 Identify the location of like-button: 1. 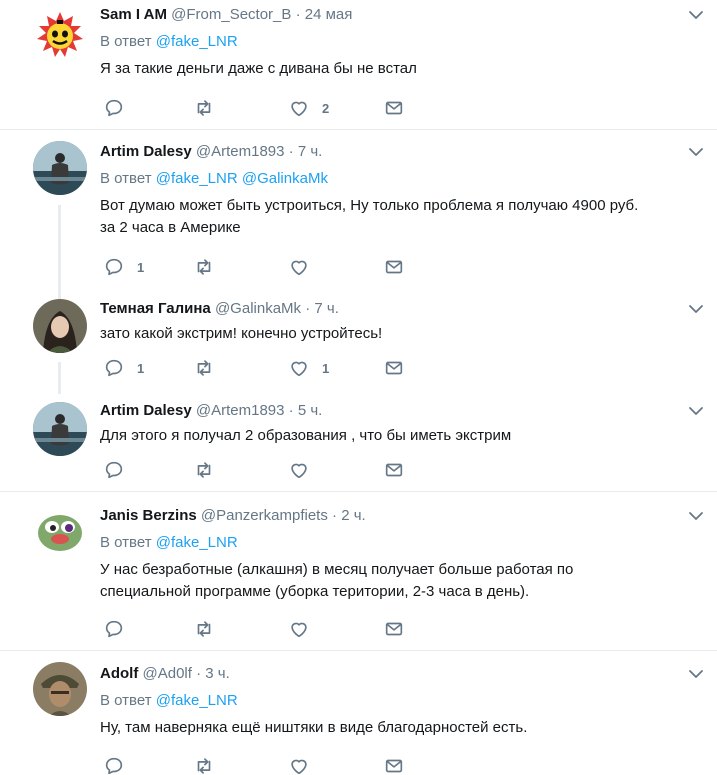
(308, 368).